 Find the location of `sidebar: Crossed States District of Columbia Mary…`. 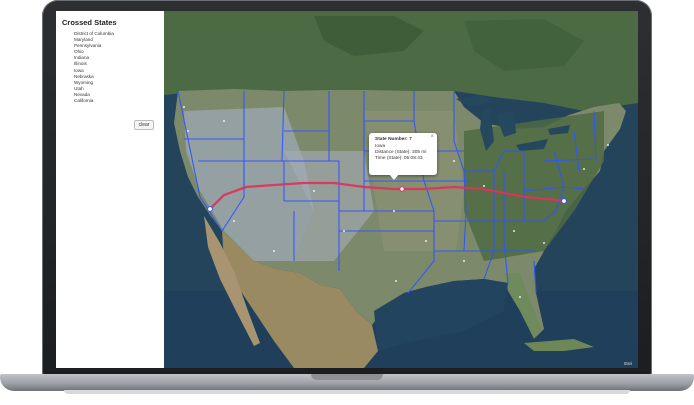

sidebar: Crossed States District of Columbia Mary… is located at coordinates (110, 189).